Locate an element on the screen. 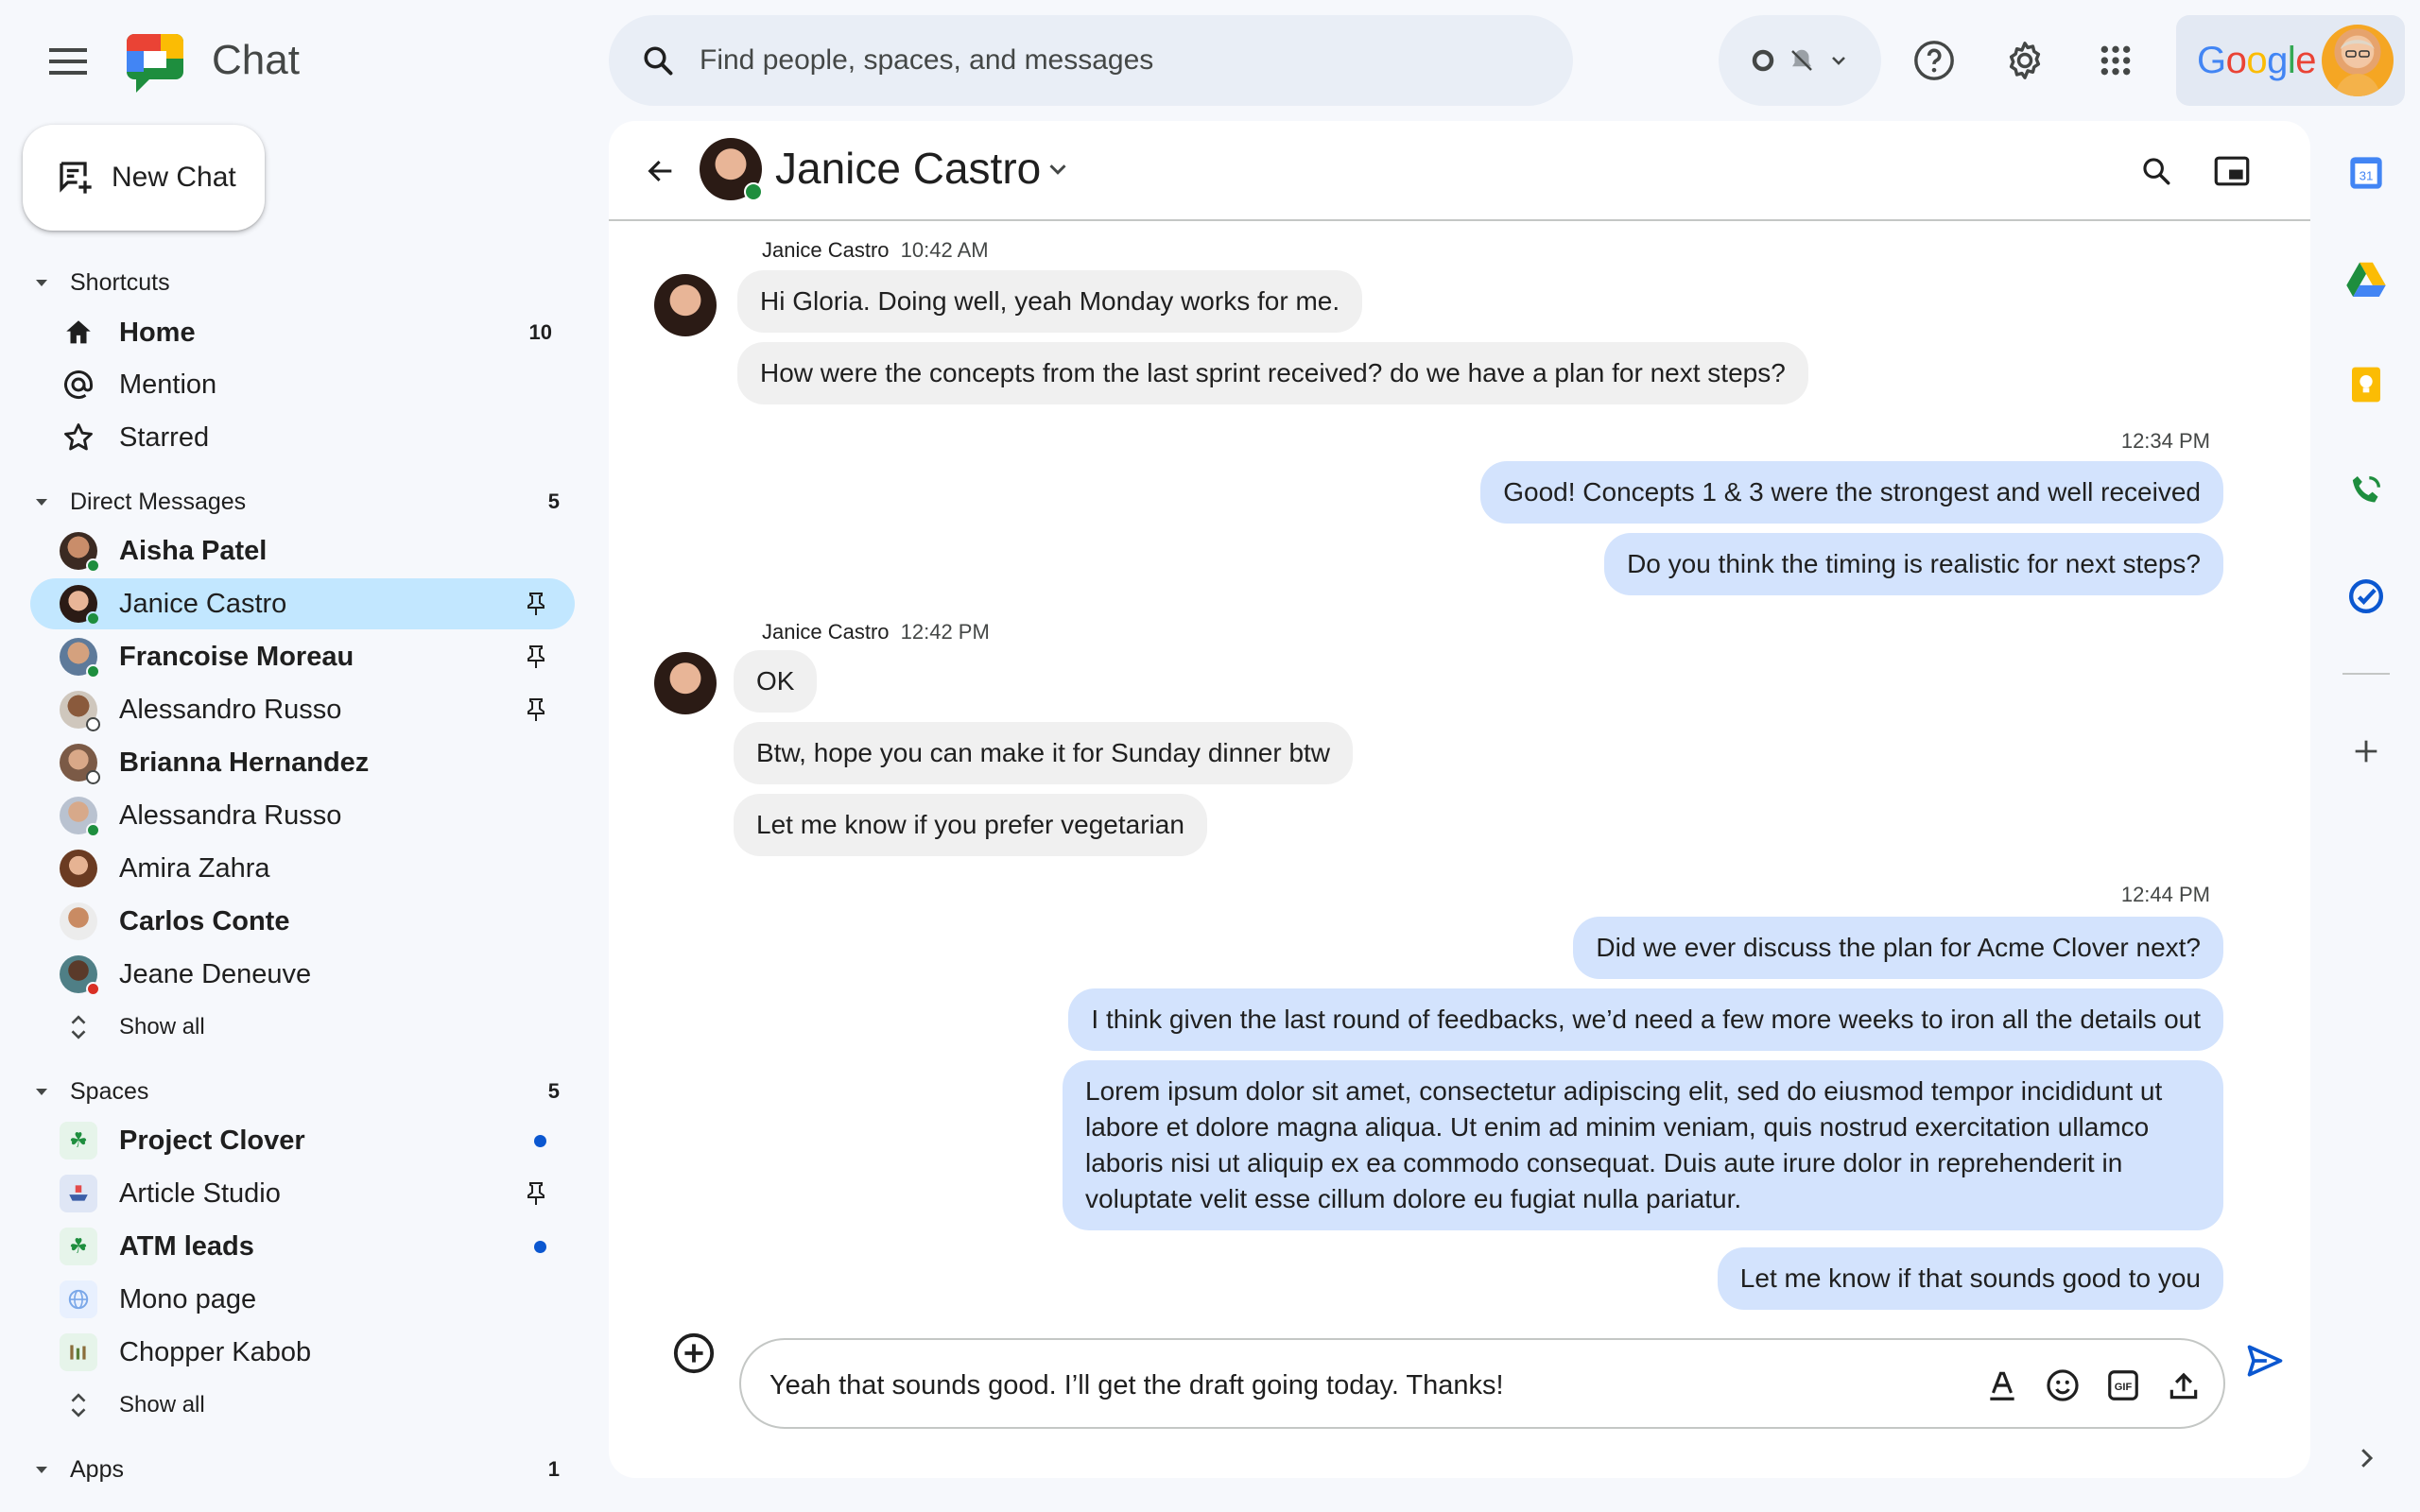 The width and height of the screenshot is (2420, 1512). google-wordmark: Google is located at coordinates (2257, 60).